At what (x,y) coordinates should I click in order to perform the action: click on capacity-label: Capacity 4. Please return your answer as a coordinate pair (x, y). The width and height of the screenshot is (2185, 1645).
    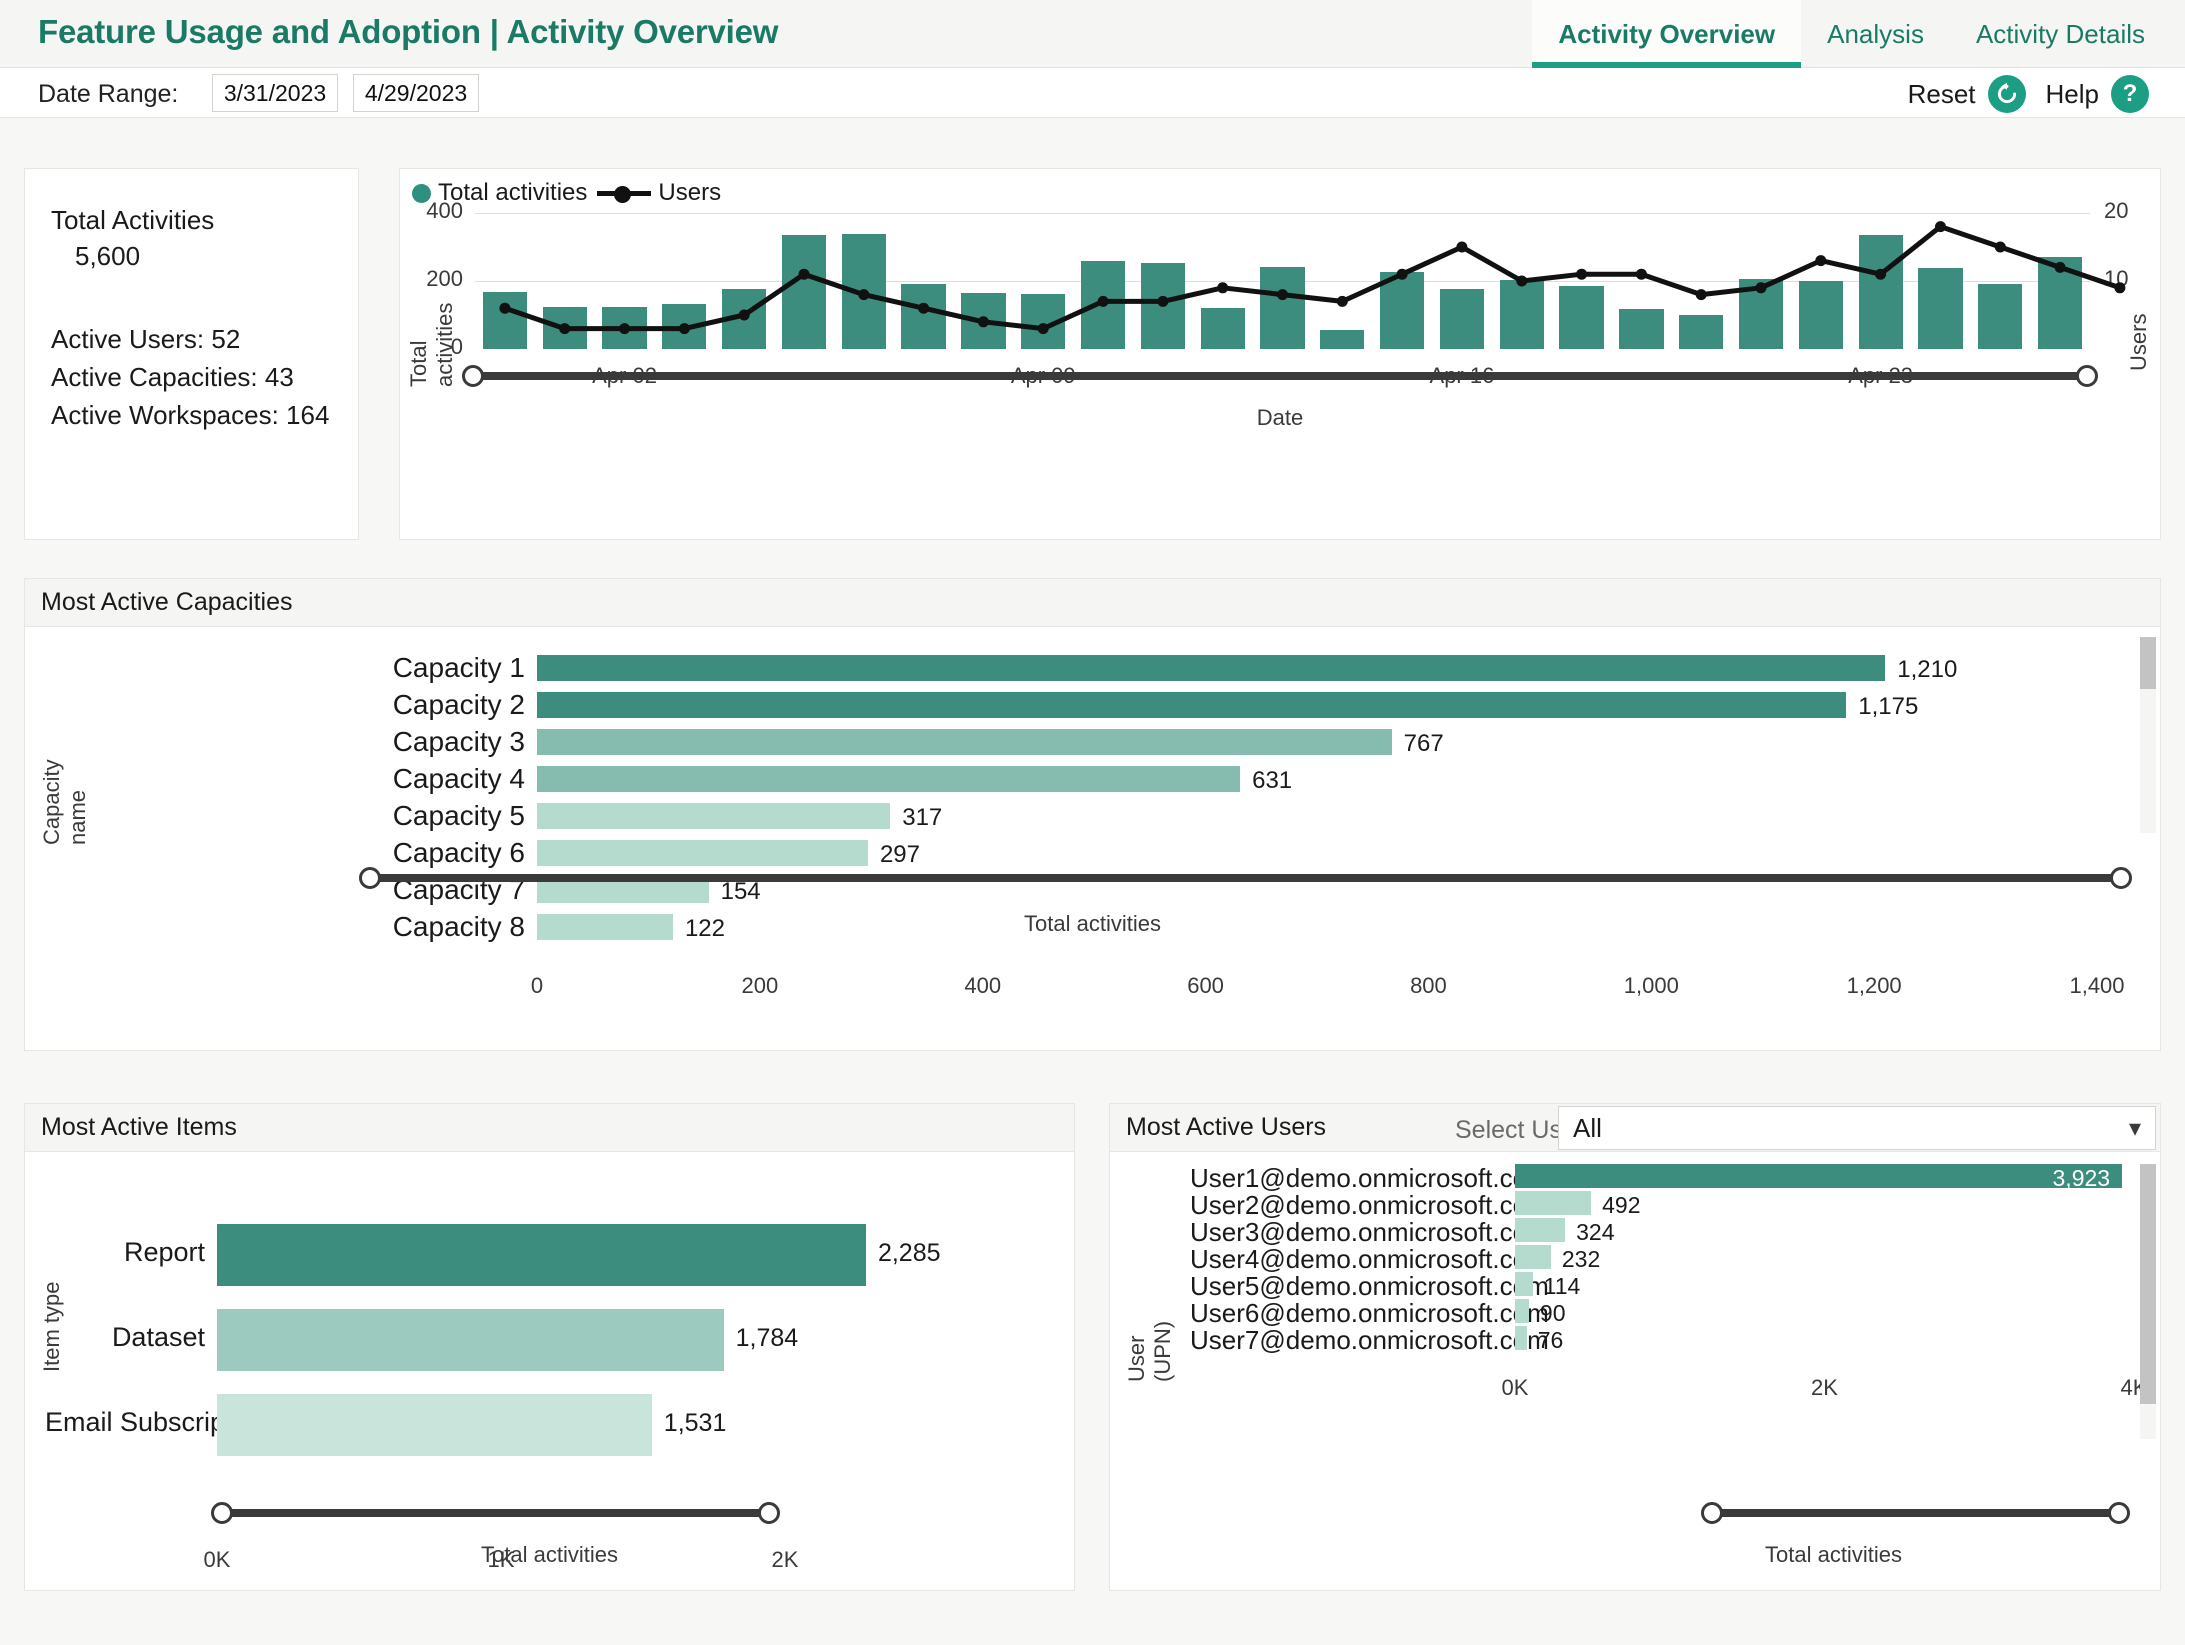
    Looking at the image, I should click on (458, 778).